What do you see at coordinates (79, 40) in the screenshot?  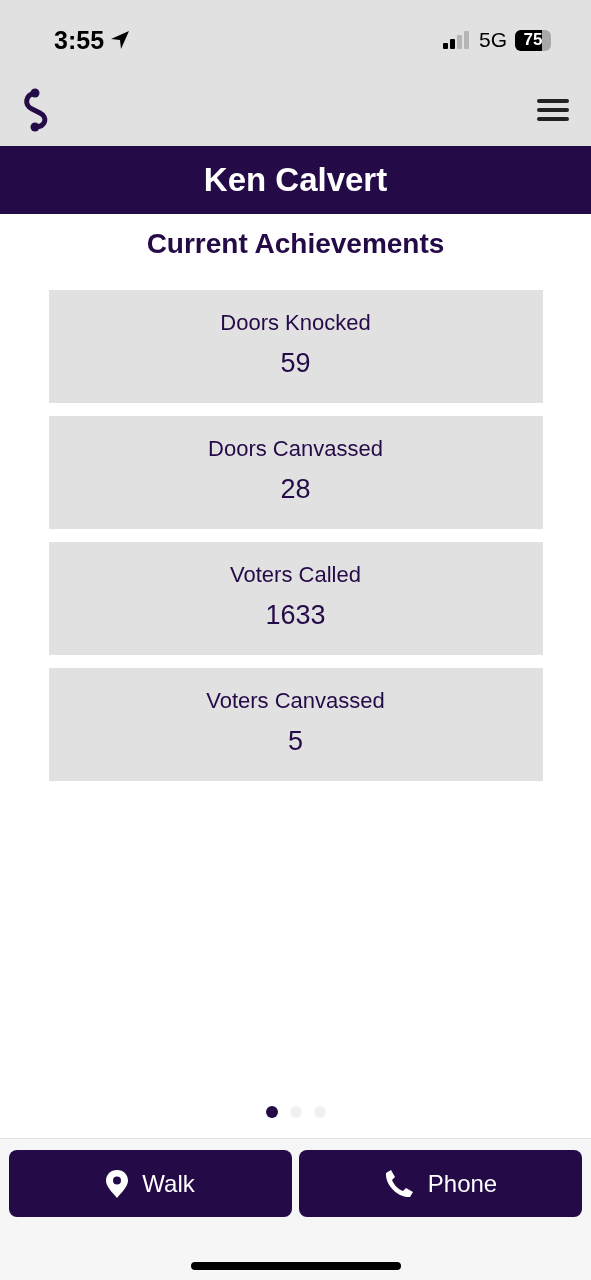 I see `status-time: 3:55` at bounding box center [79, 40].